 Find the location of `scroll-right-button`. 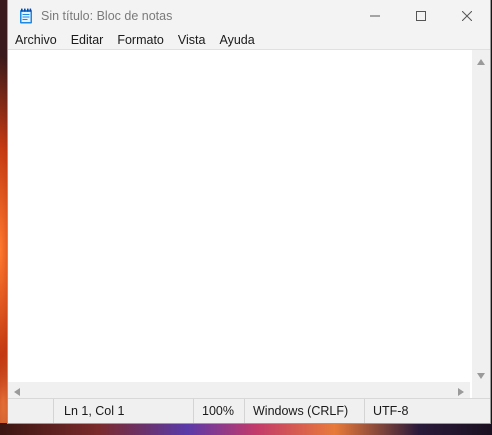

scroll-right-button is located at coordinates (461, 390).